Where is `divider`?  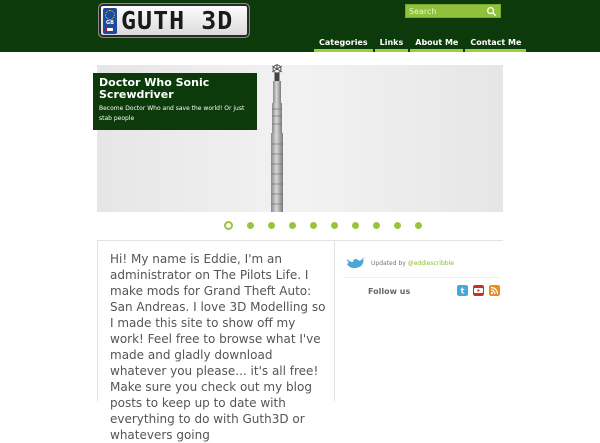
divider is located at coordinates (422, 277).